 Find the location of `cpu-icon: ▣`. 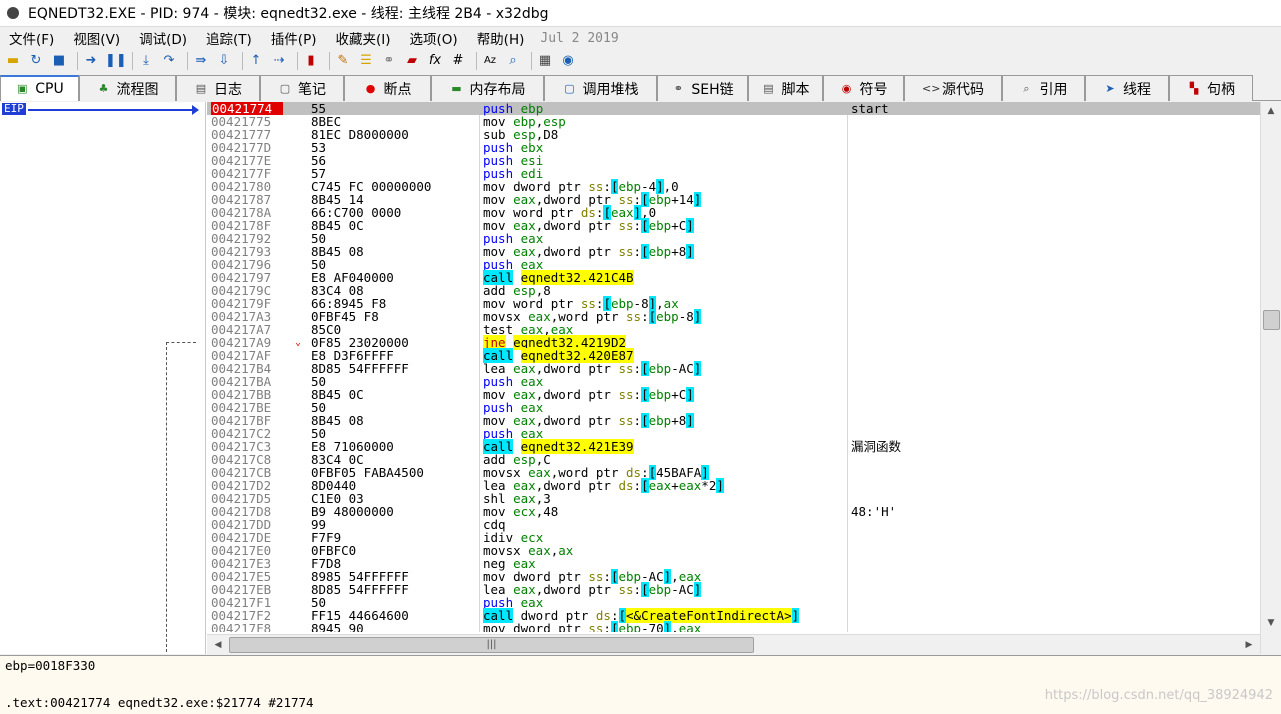

cpu-icon: ▣ is located at coordinates (22, 88).